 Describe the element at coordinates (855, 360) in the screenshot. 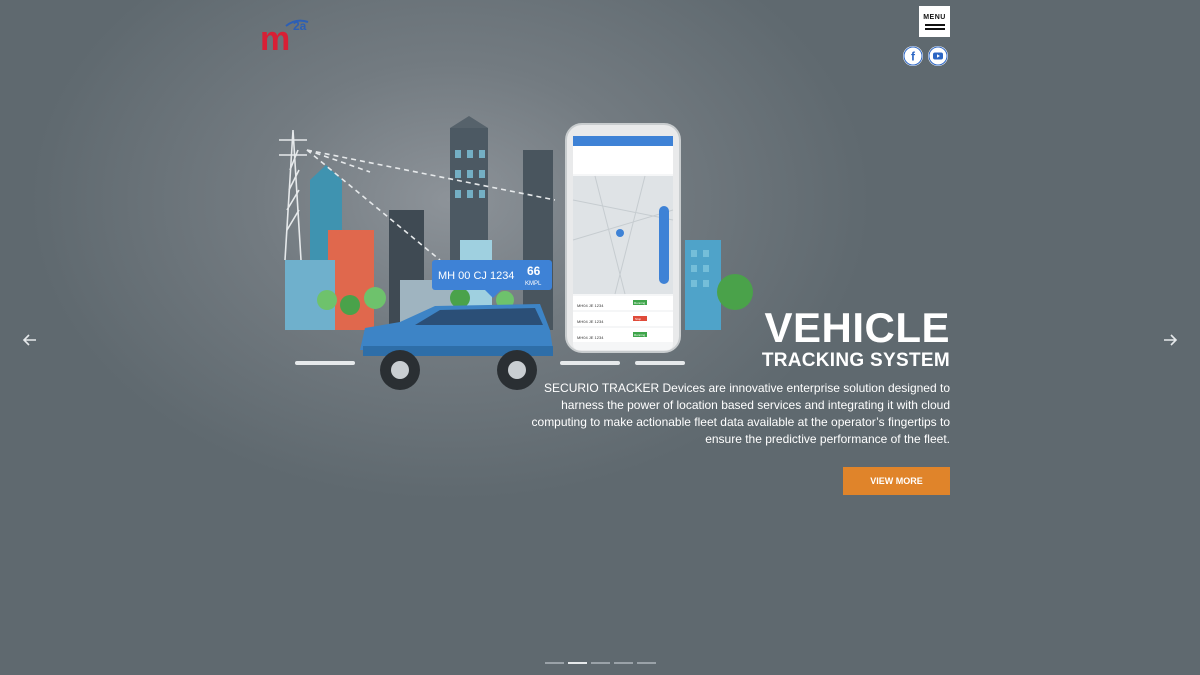

I see `slide-subtitle: TRACKING SYSTEM` at that location.